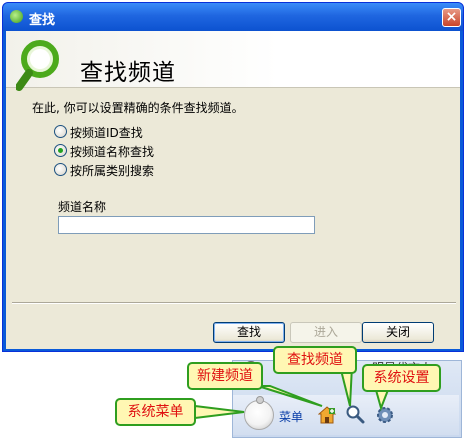 The height and width of the screenshot is (440, 470). Describe the element at coordinates (315, 360) in the screenshot. I see `callout-find-channel: 查找频道` at that location.